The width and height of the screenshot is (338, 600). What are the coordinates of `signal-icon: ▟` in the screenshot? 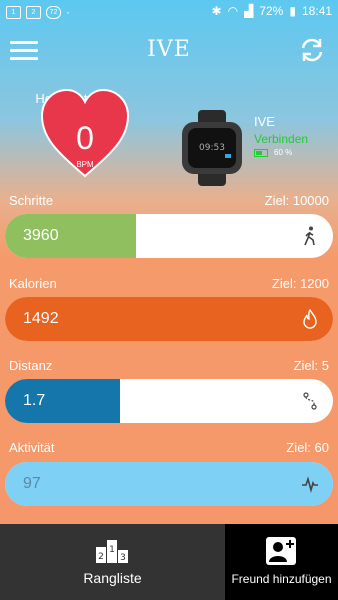 It's located at (249, 11).